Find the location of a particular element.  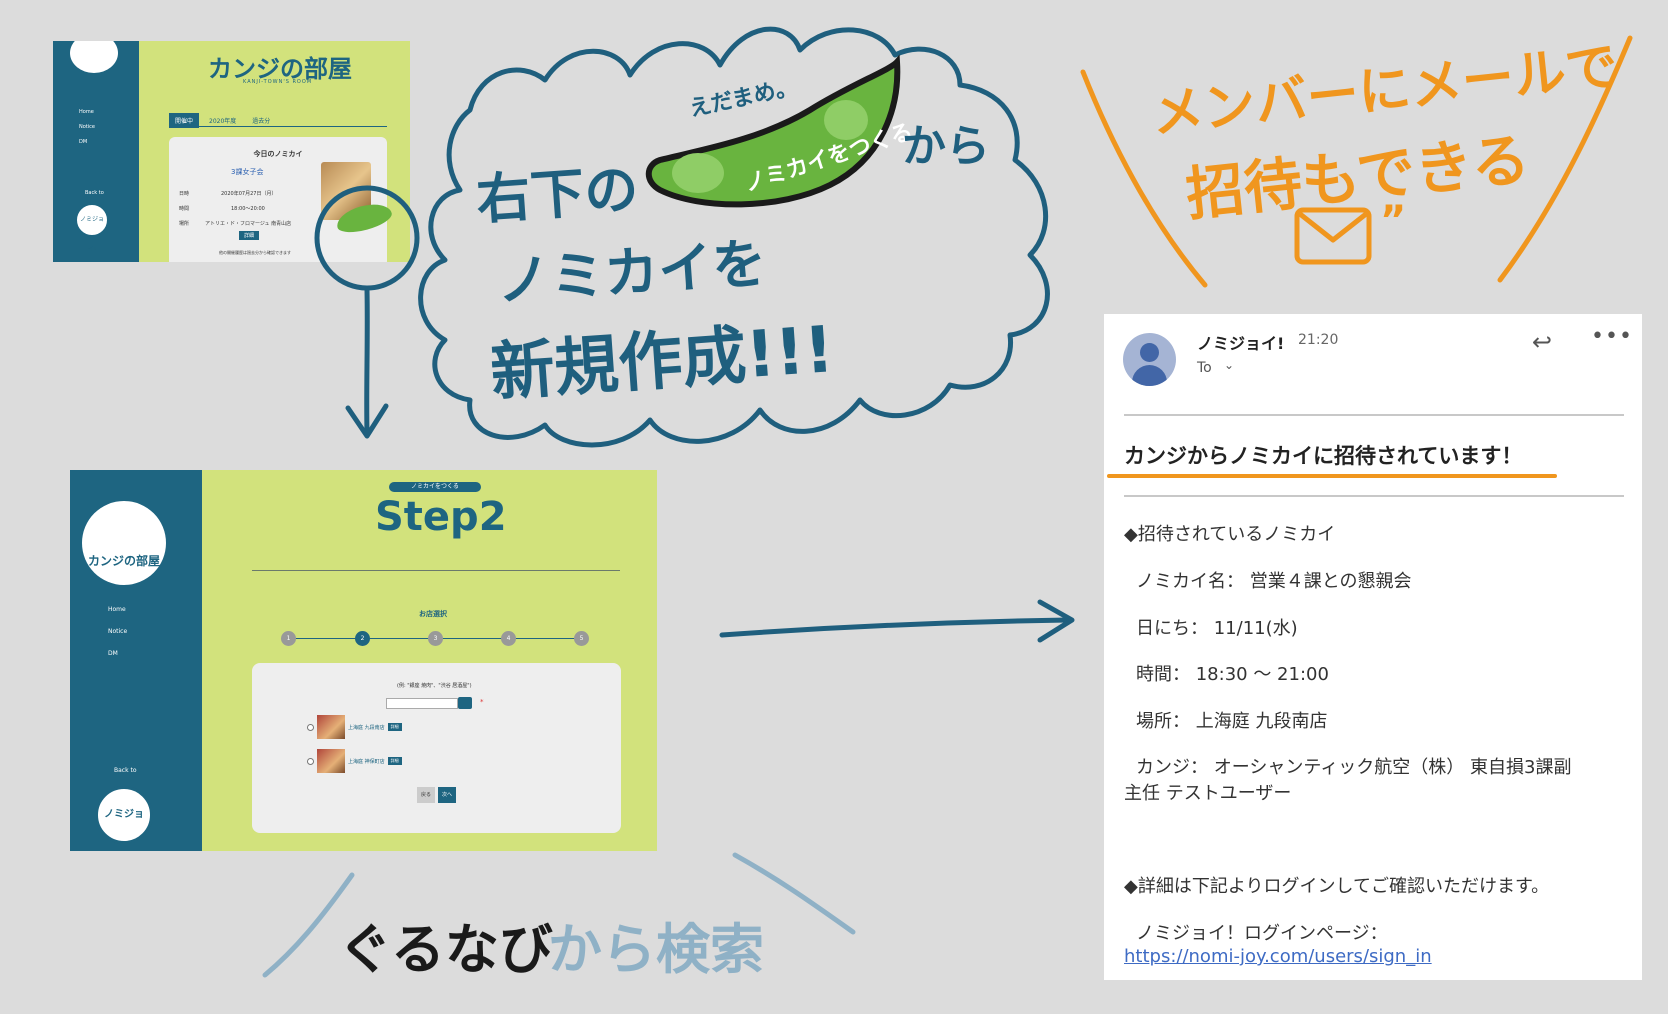

body-line: ノミジョイ！ログインページ： is located at coordinates (1262, 933).